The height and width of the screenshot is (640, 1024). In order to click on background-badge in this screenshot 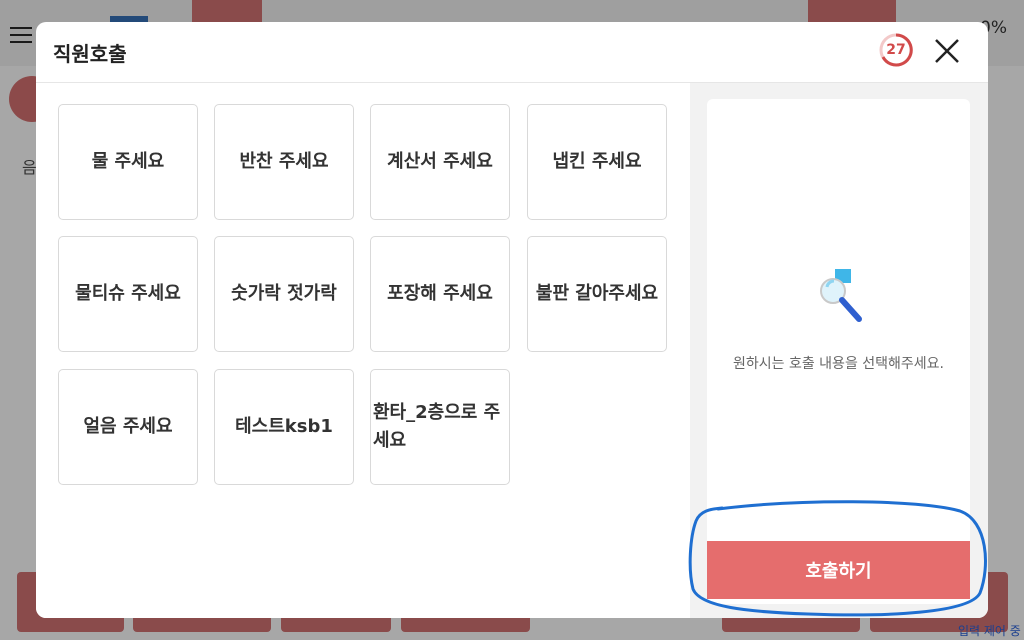, I will do `click(852, 11)`.